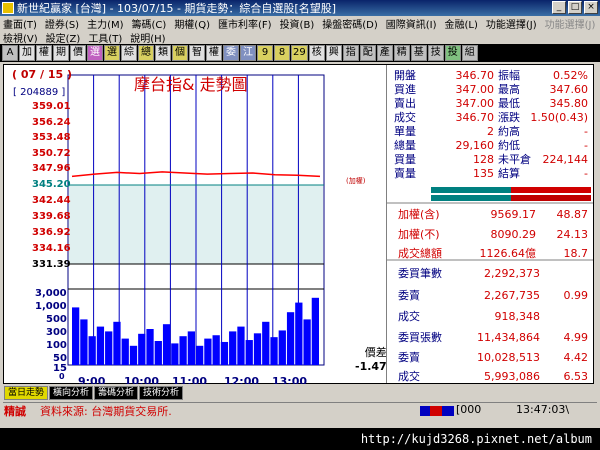  I want to click on toolbar-button-12: 權, so click(214, 53).